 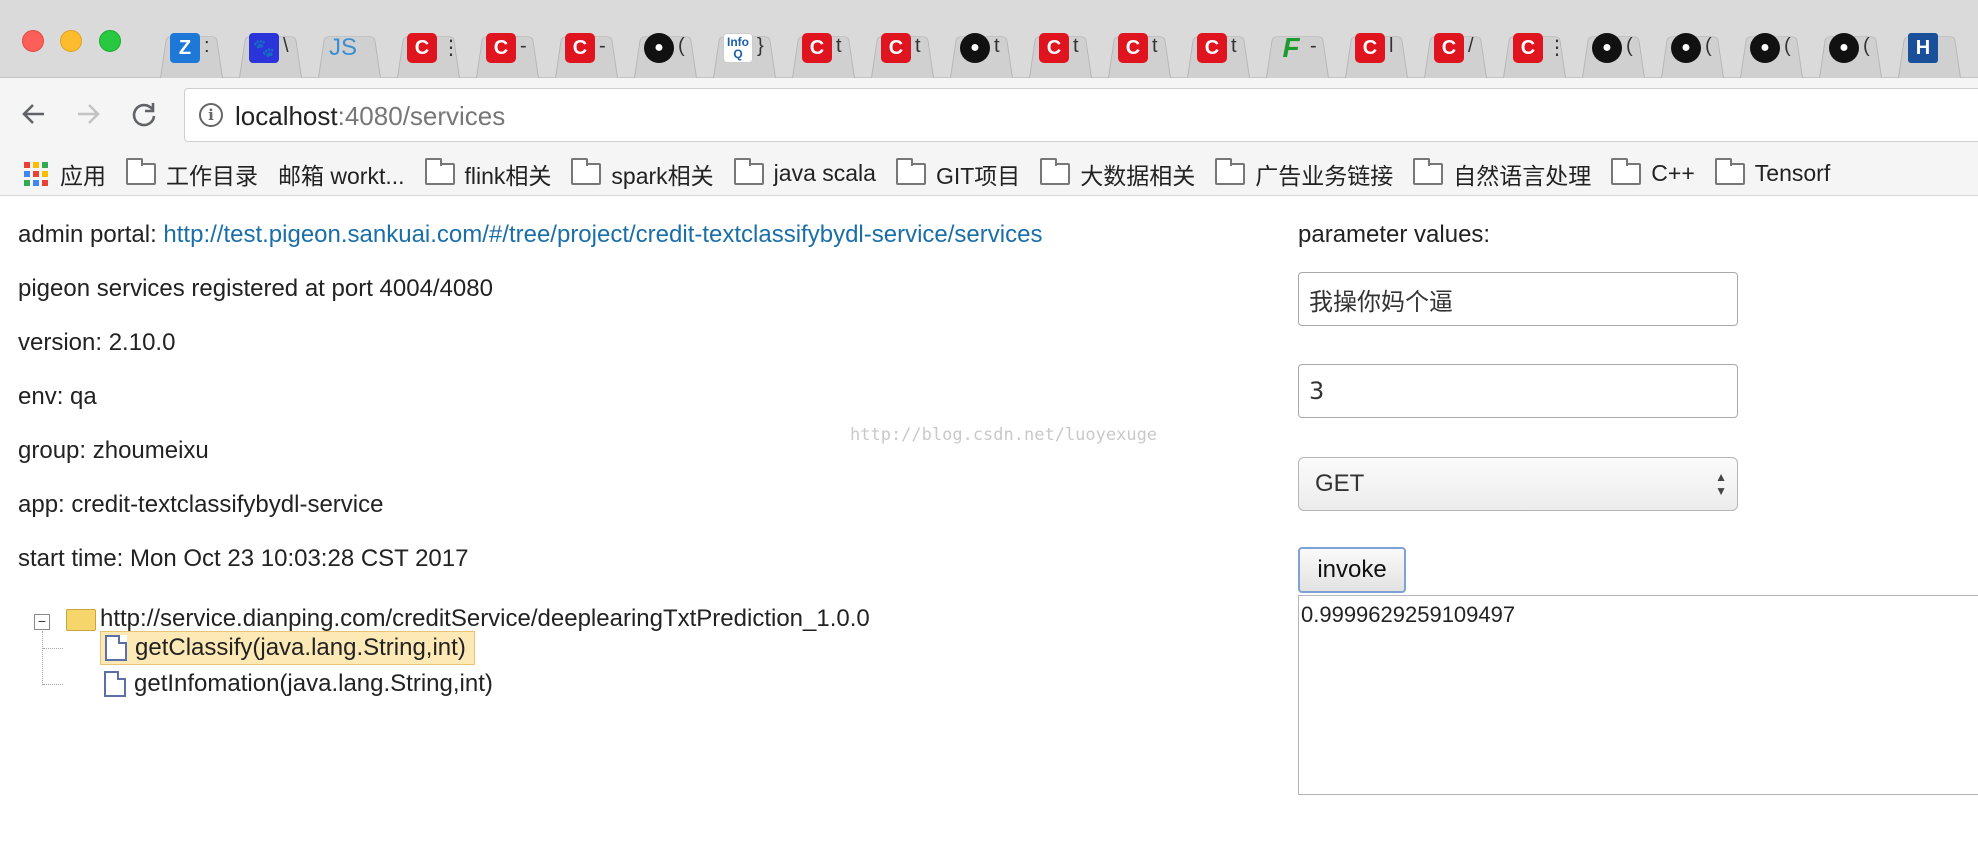 What do you see at coordinates (804, 172) in the screenshot?
I see `bookmark-item: java scala` at bounding box center [804, 172].